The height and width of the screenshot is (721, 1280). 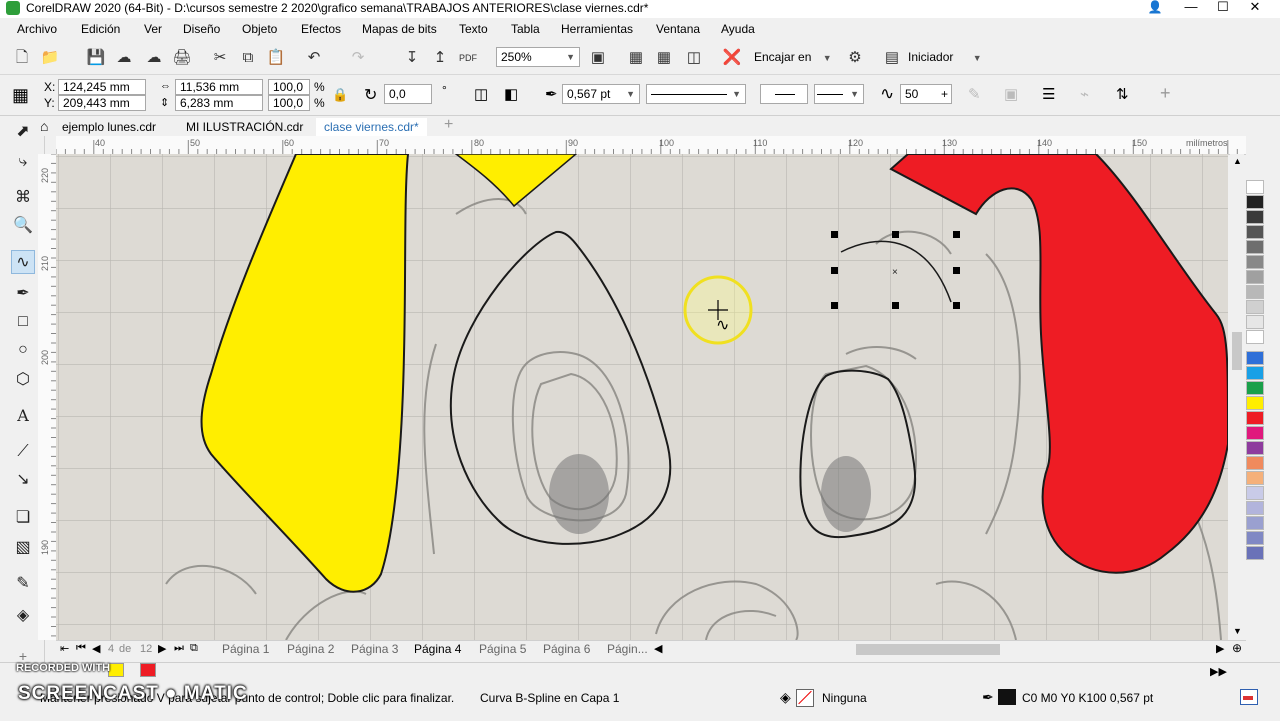 I want to click on snap-to-dropdown: Encajar en ▼, so click(x=793, y=57).